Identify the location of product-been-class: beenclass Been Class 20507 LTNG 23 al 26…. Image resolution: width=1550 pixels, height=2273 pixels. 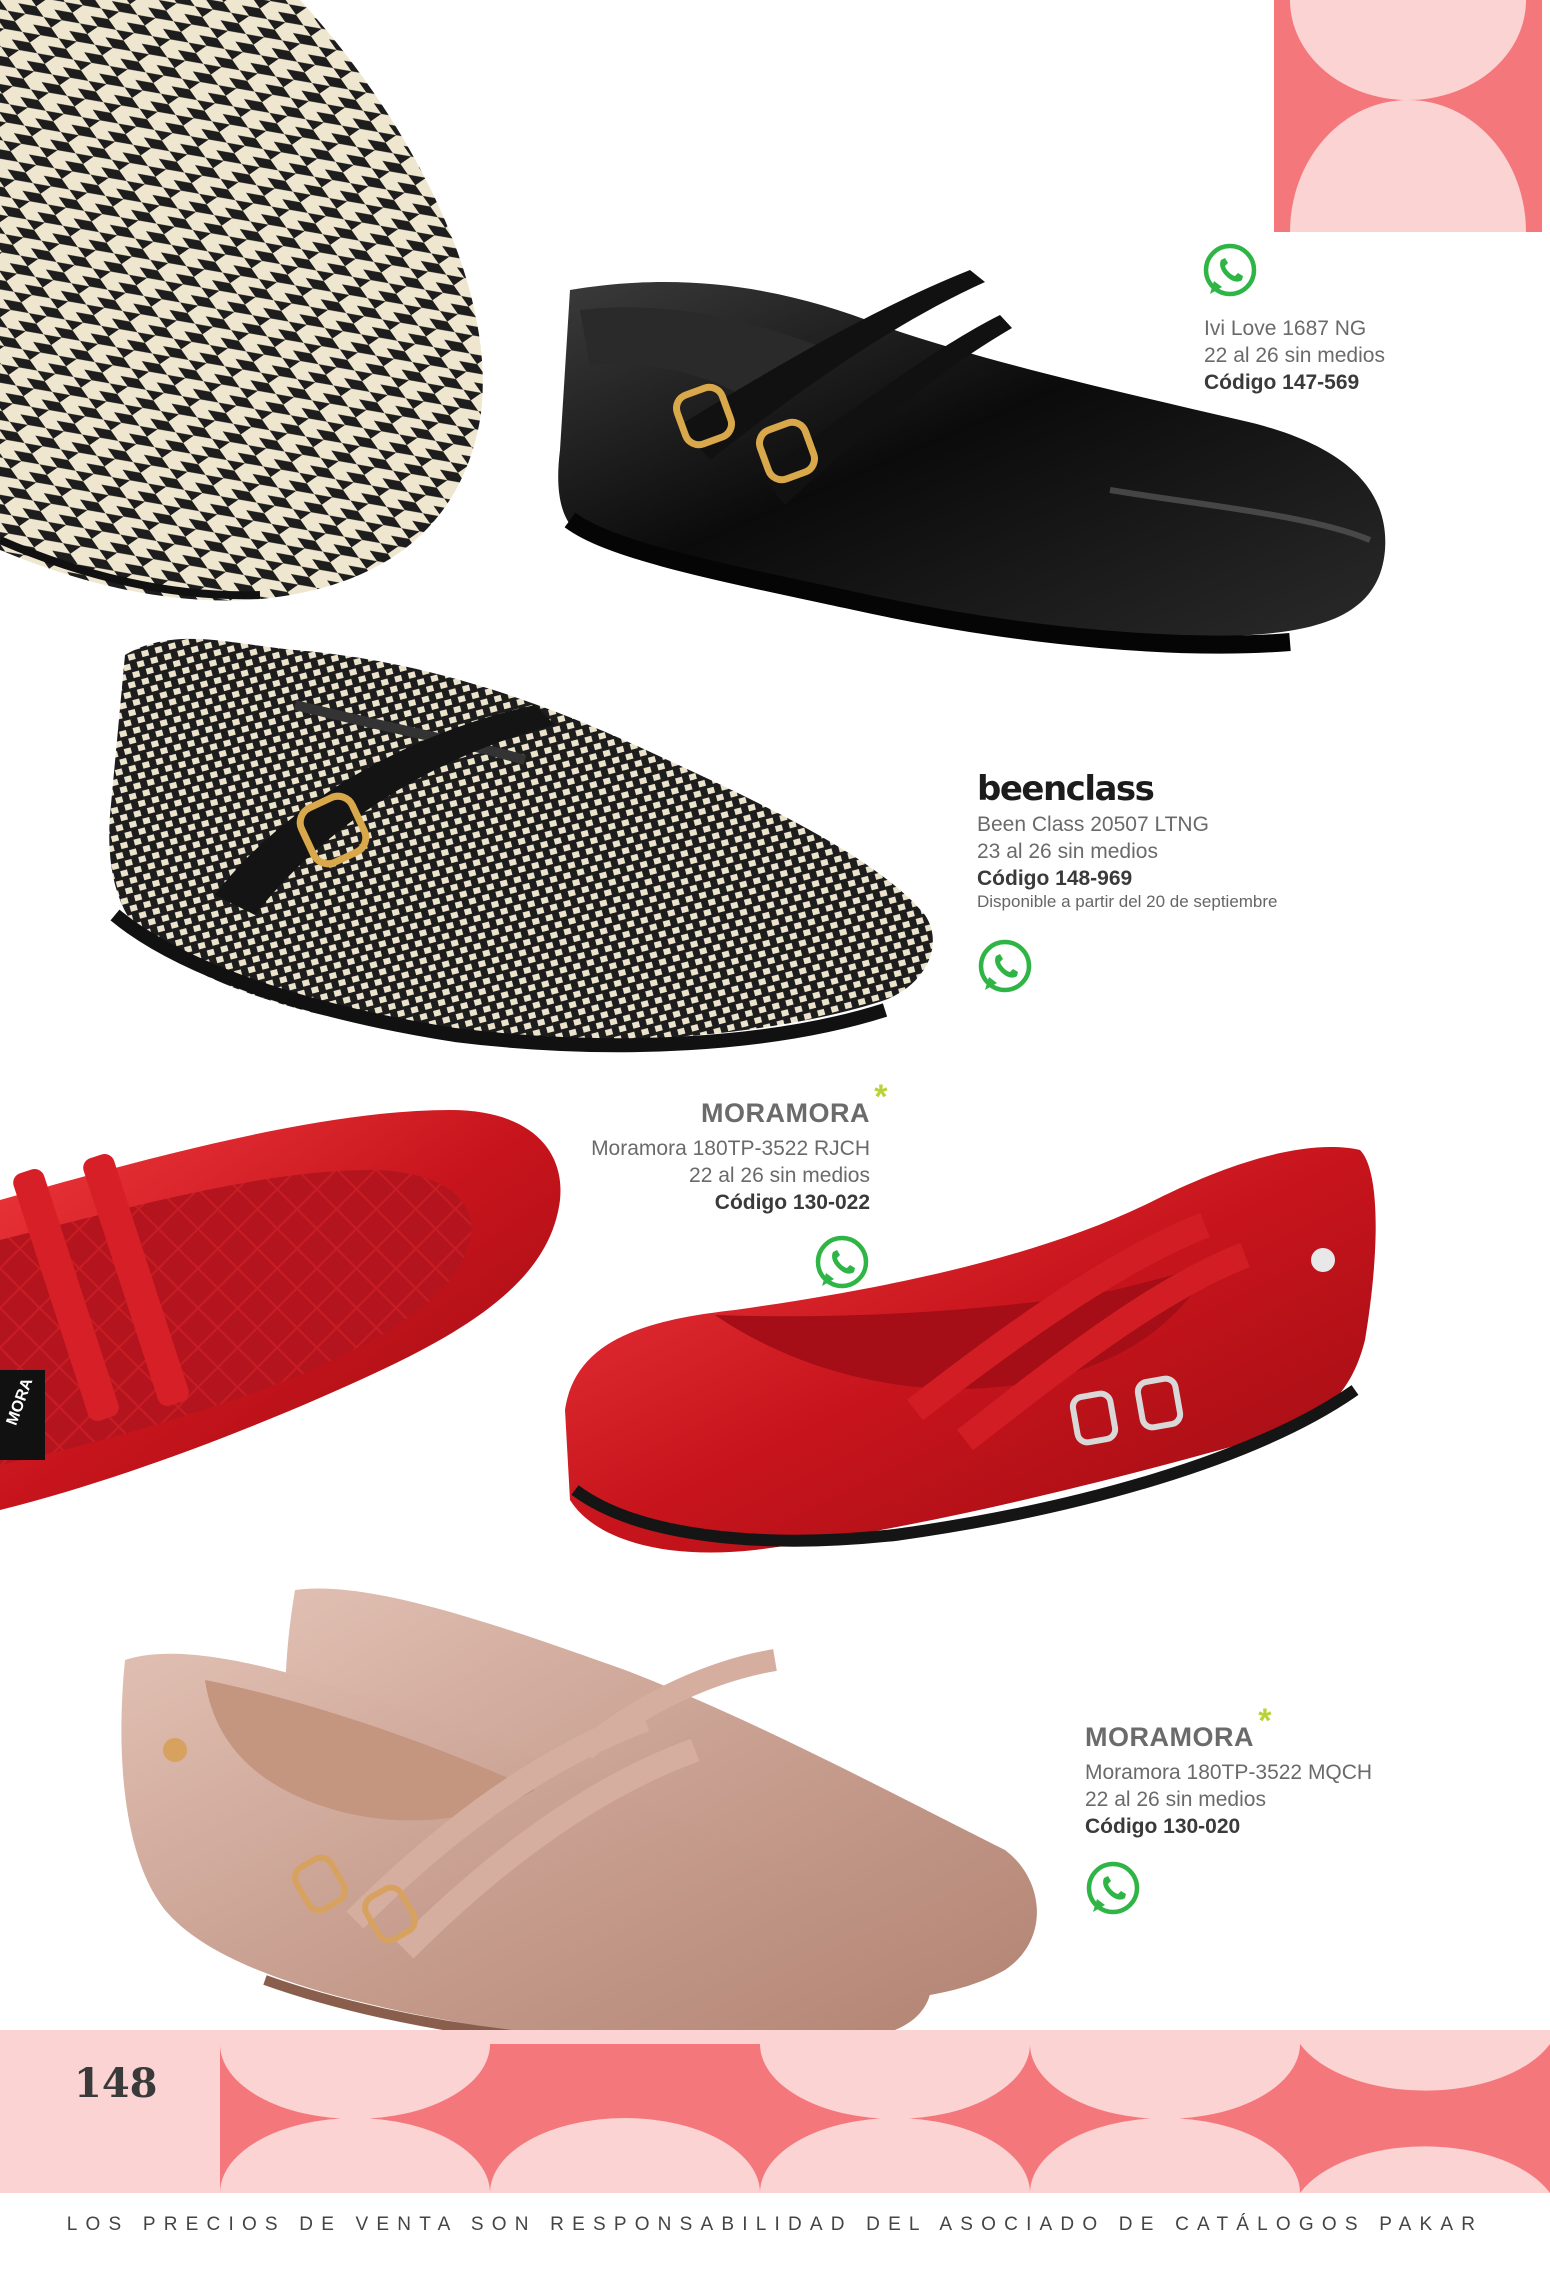
(1127, 840).